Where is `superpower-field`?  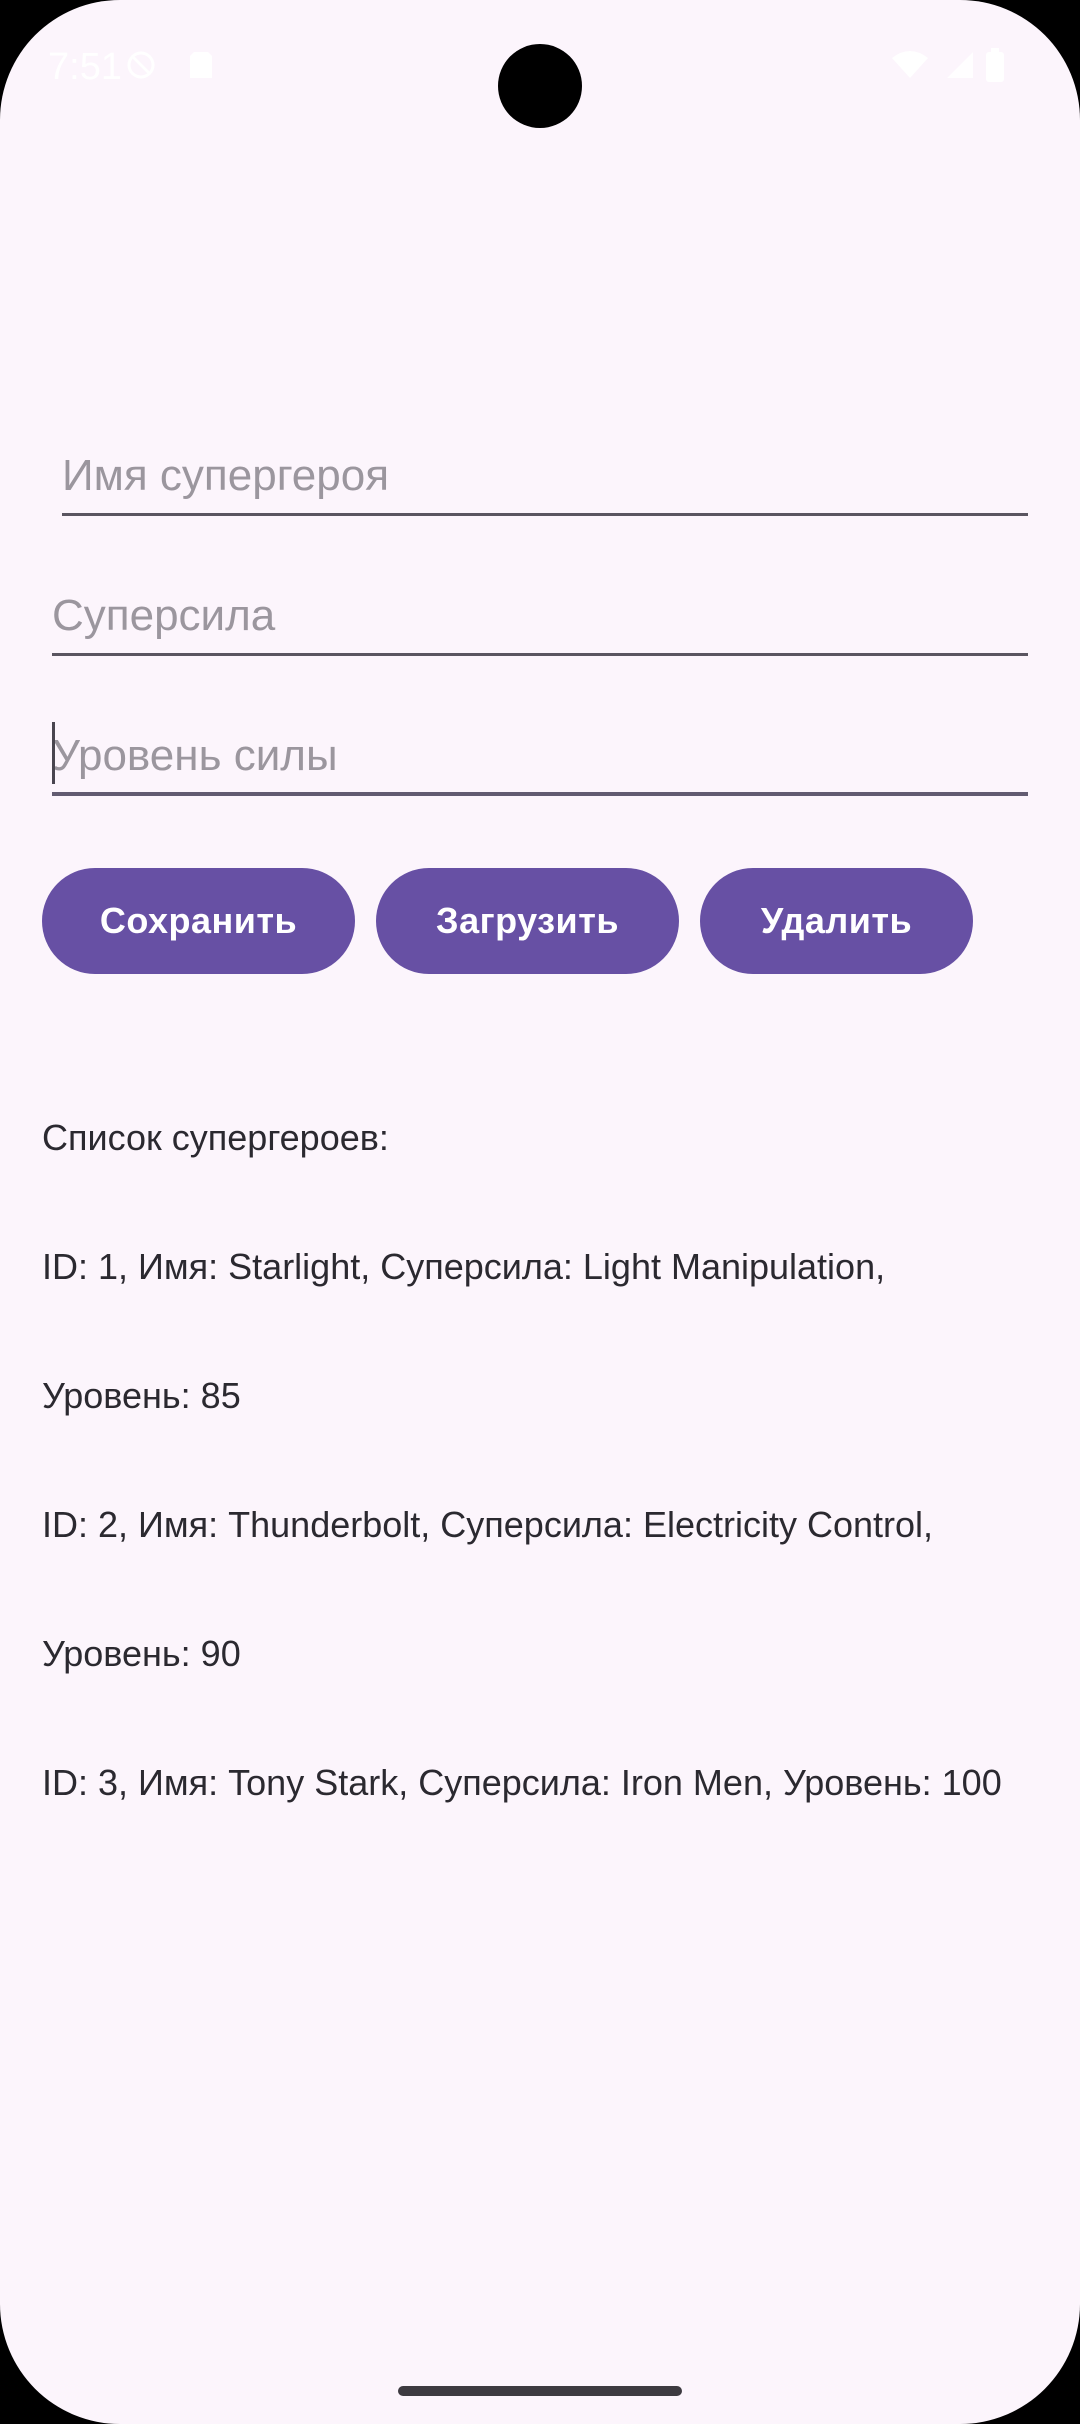
superpower-field is located at coordinates (540, 616).